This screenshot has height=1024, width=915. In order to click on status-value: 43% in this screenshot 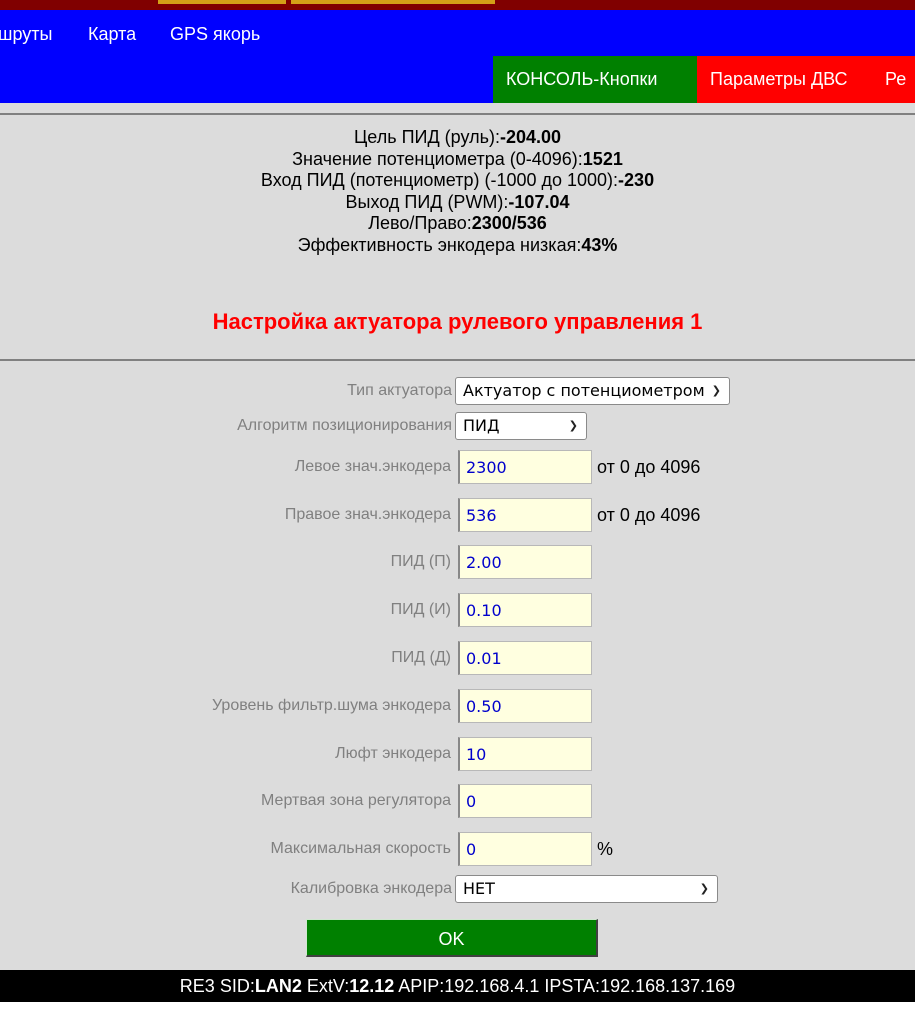, I will do `click(599, 244)`.